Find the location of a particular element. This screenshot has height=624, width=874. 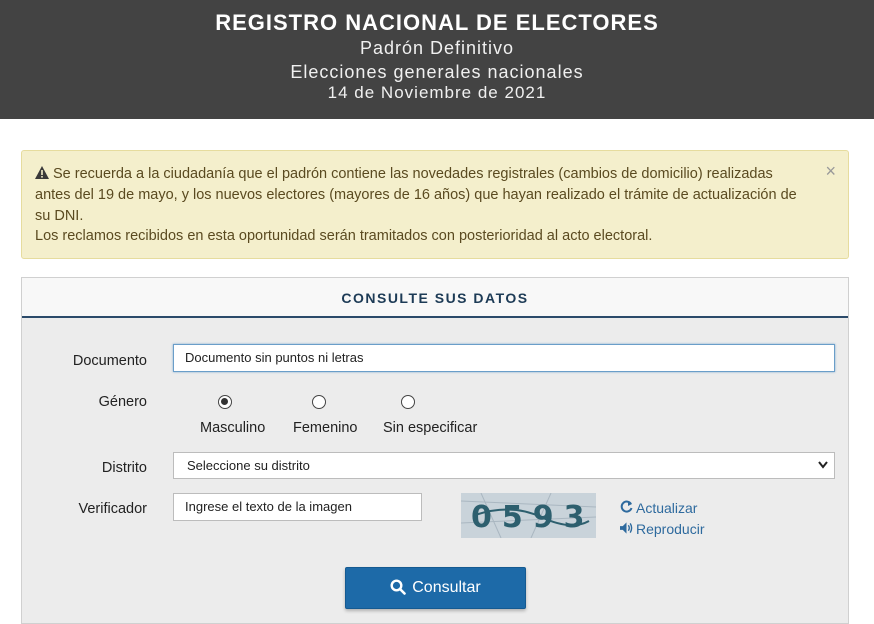

play-label: Reproducir is located at coordinates (670, 529).